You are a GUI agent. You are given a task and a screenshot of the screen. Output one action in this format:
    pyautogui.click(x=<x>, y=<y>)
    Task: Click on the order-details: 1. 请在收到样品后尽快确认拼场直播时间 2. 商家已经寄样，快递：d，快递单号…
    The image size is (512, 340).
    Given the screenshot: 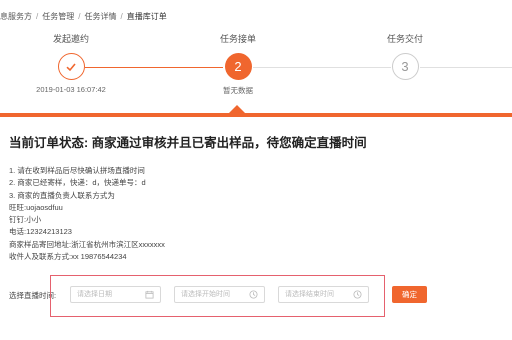 What is the action you would take?
    pyautogui.click(x=87, y=214)
    